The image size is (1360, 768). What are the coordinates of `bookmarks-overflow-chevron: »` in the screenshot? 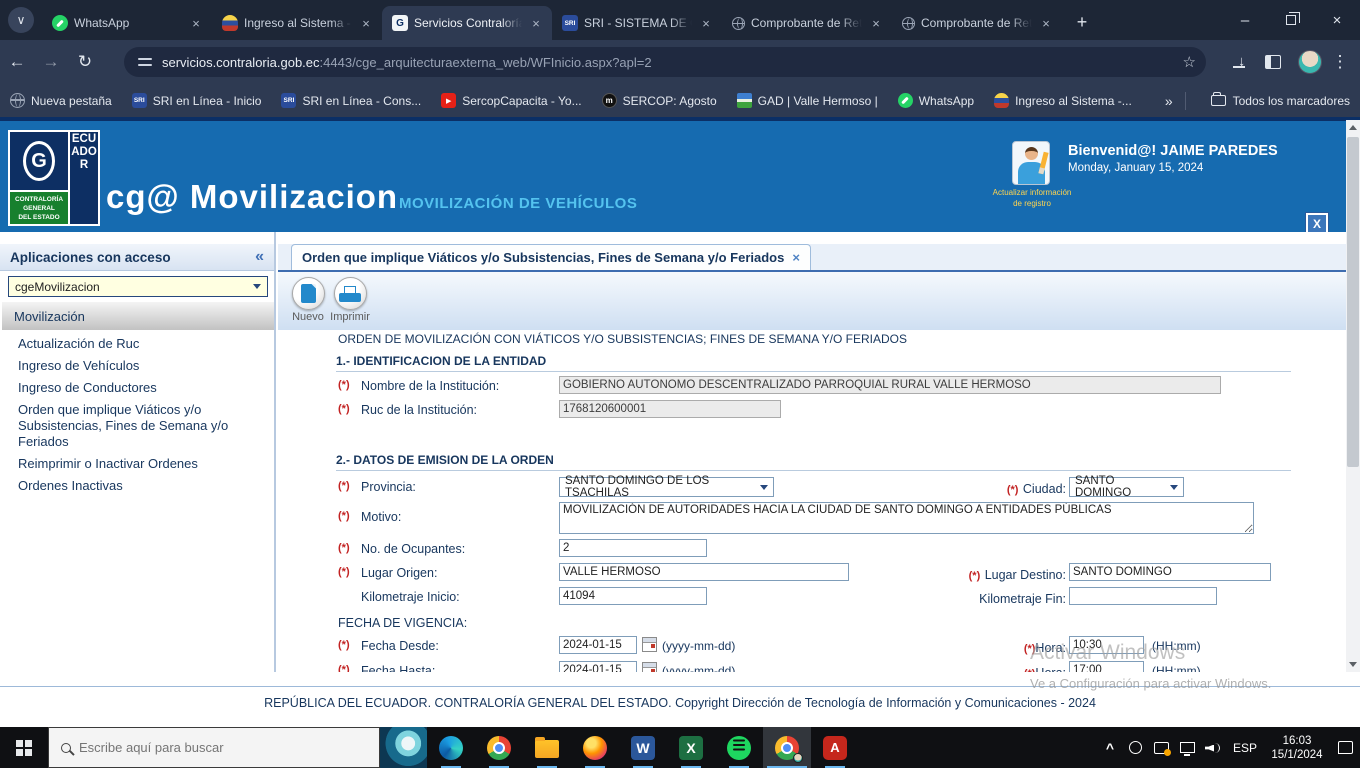 It's located at (1169, 101).